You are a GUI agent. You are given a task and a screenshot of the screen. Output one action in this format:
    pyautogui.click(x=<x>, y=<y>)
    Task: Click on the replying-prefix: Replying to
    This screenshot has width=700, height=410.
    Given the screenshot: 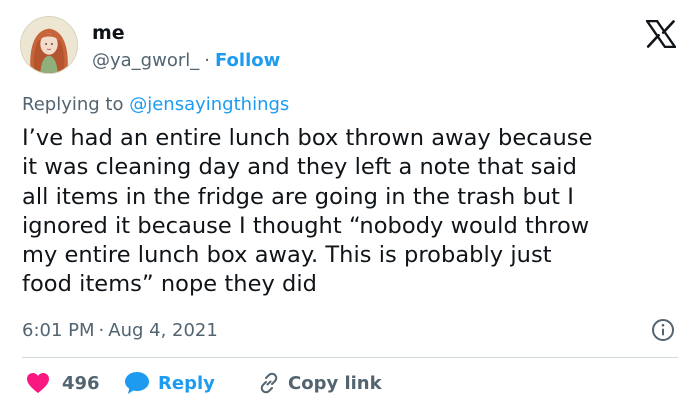 What is the action you would take?
    pyautogui.click(x=73, y=104)
    